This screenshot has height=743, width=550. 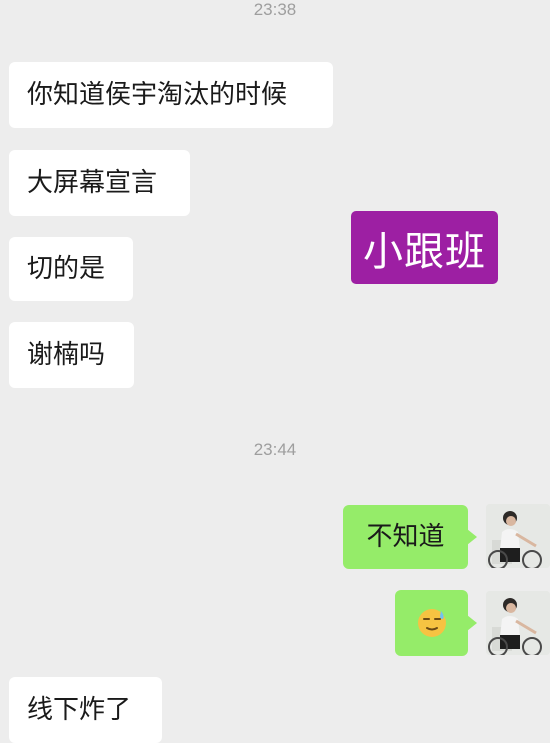 I want to click on sweat-smile-emoji, so click(x=431, y=623).